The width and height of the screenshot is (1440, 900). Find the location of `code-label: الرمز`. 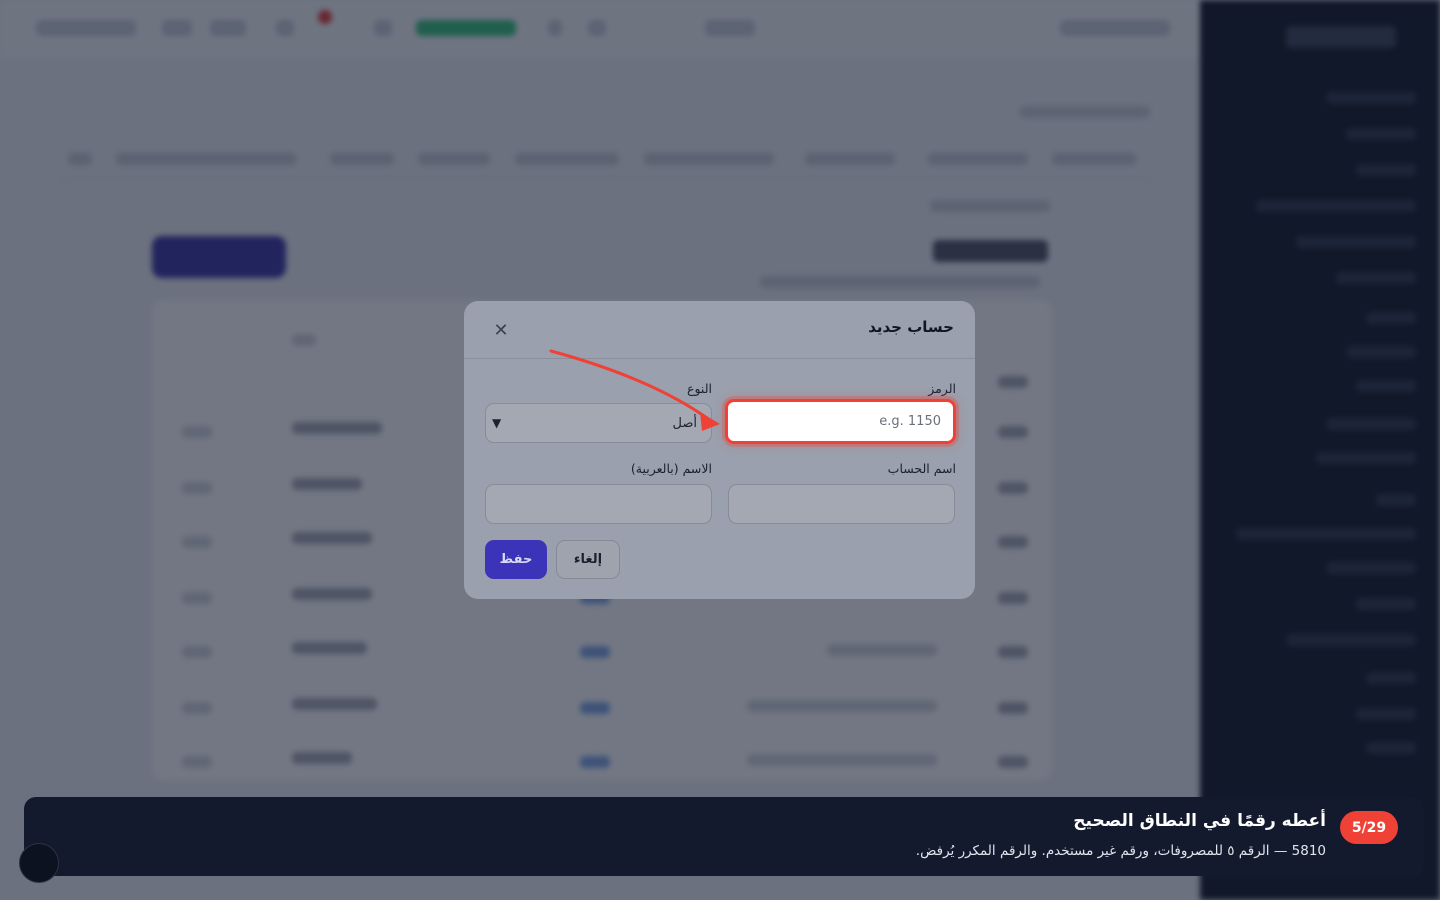

code-label: الرمز is located at coordinates (942, 388).